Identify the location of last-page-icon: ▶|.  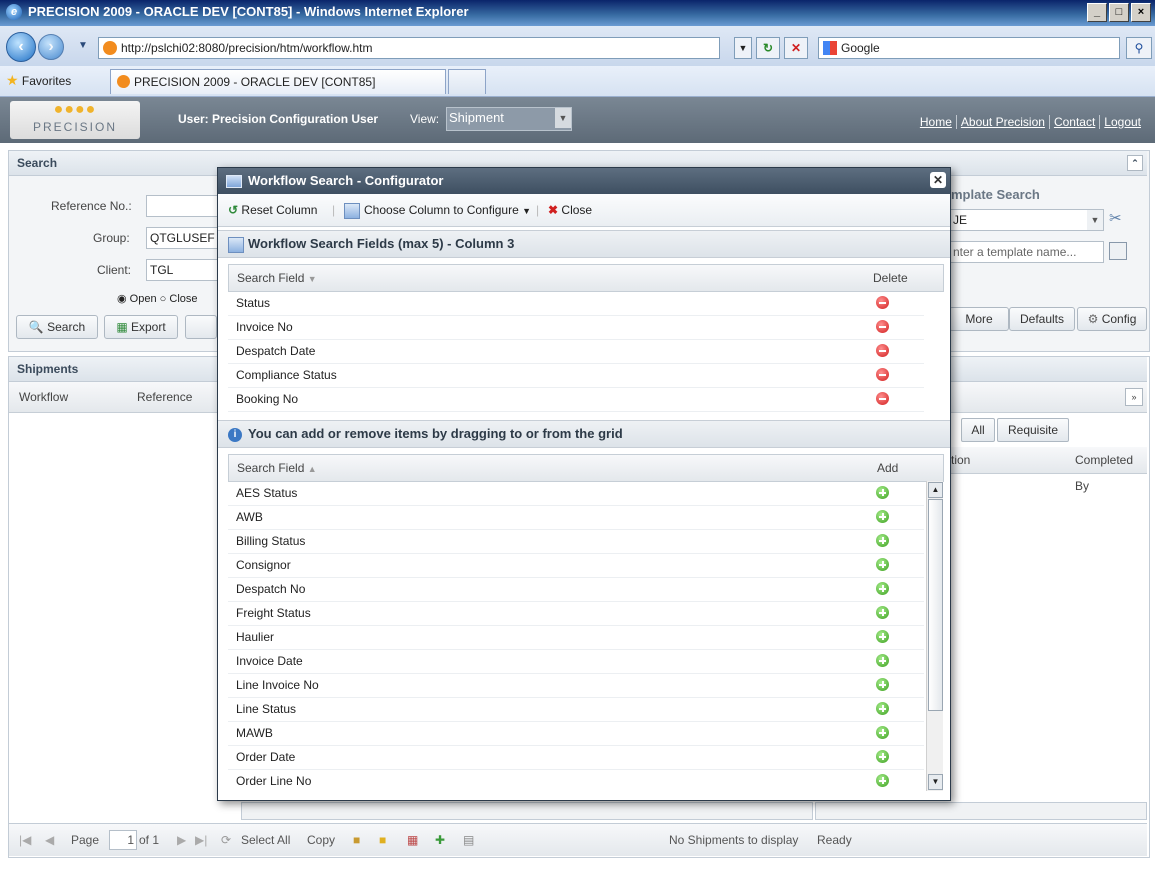
(201, 840).